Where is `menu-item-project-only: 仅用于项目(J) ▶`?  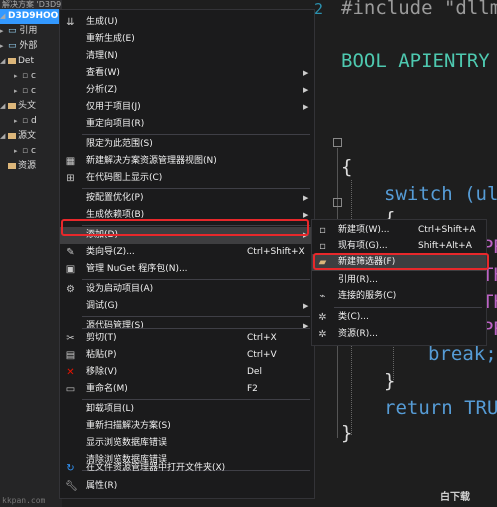 menu-item-project-only: 仅用于项目(J) ▶ is located at coordinates (187, 107).